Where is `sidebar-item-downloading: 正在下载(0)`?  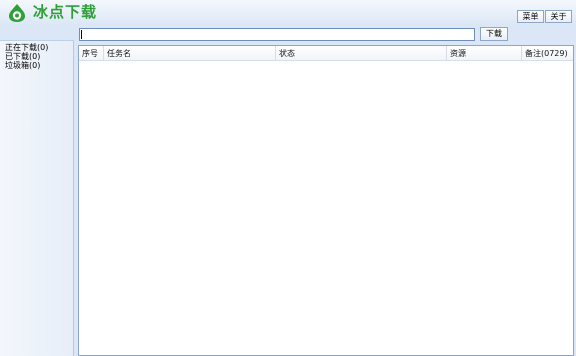
sidebar-item-downloading: 正在下载(0) is located at coordinates (26, 47).